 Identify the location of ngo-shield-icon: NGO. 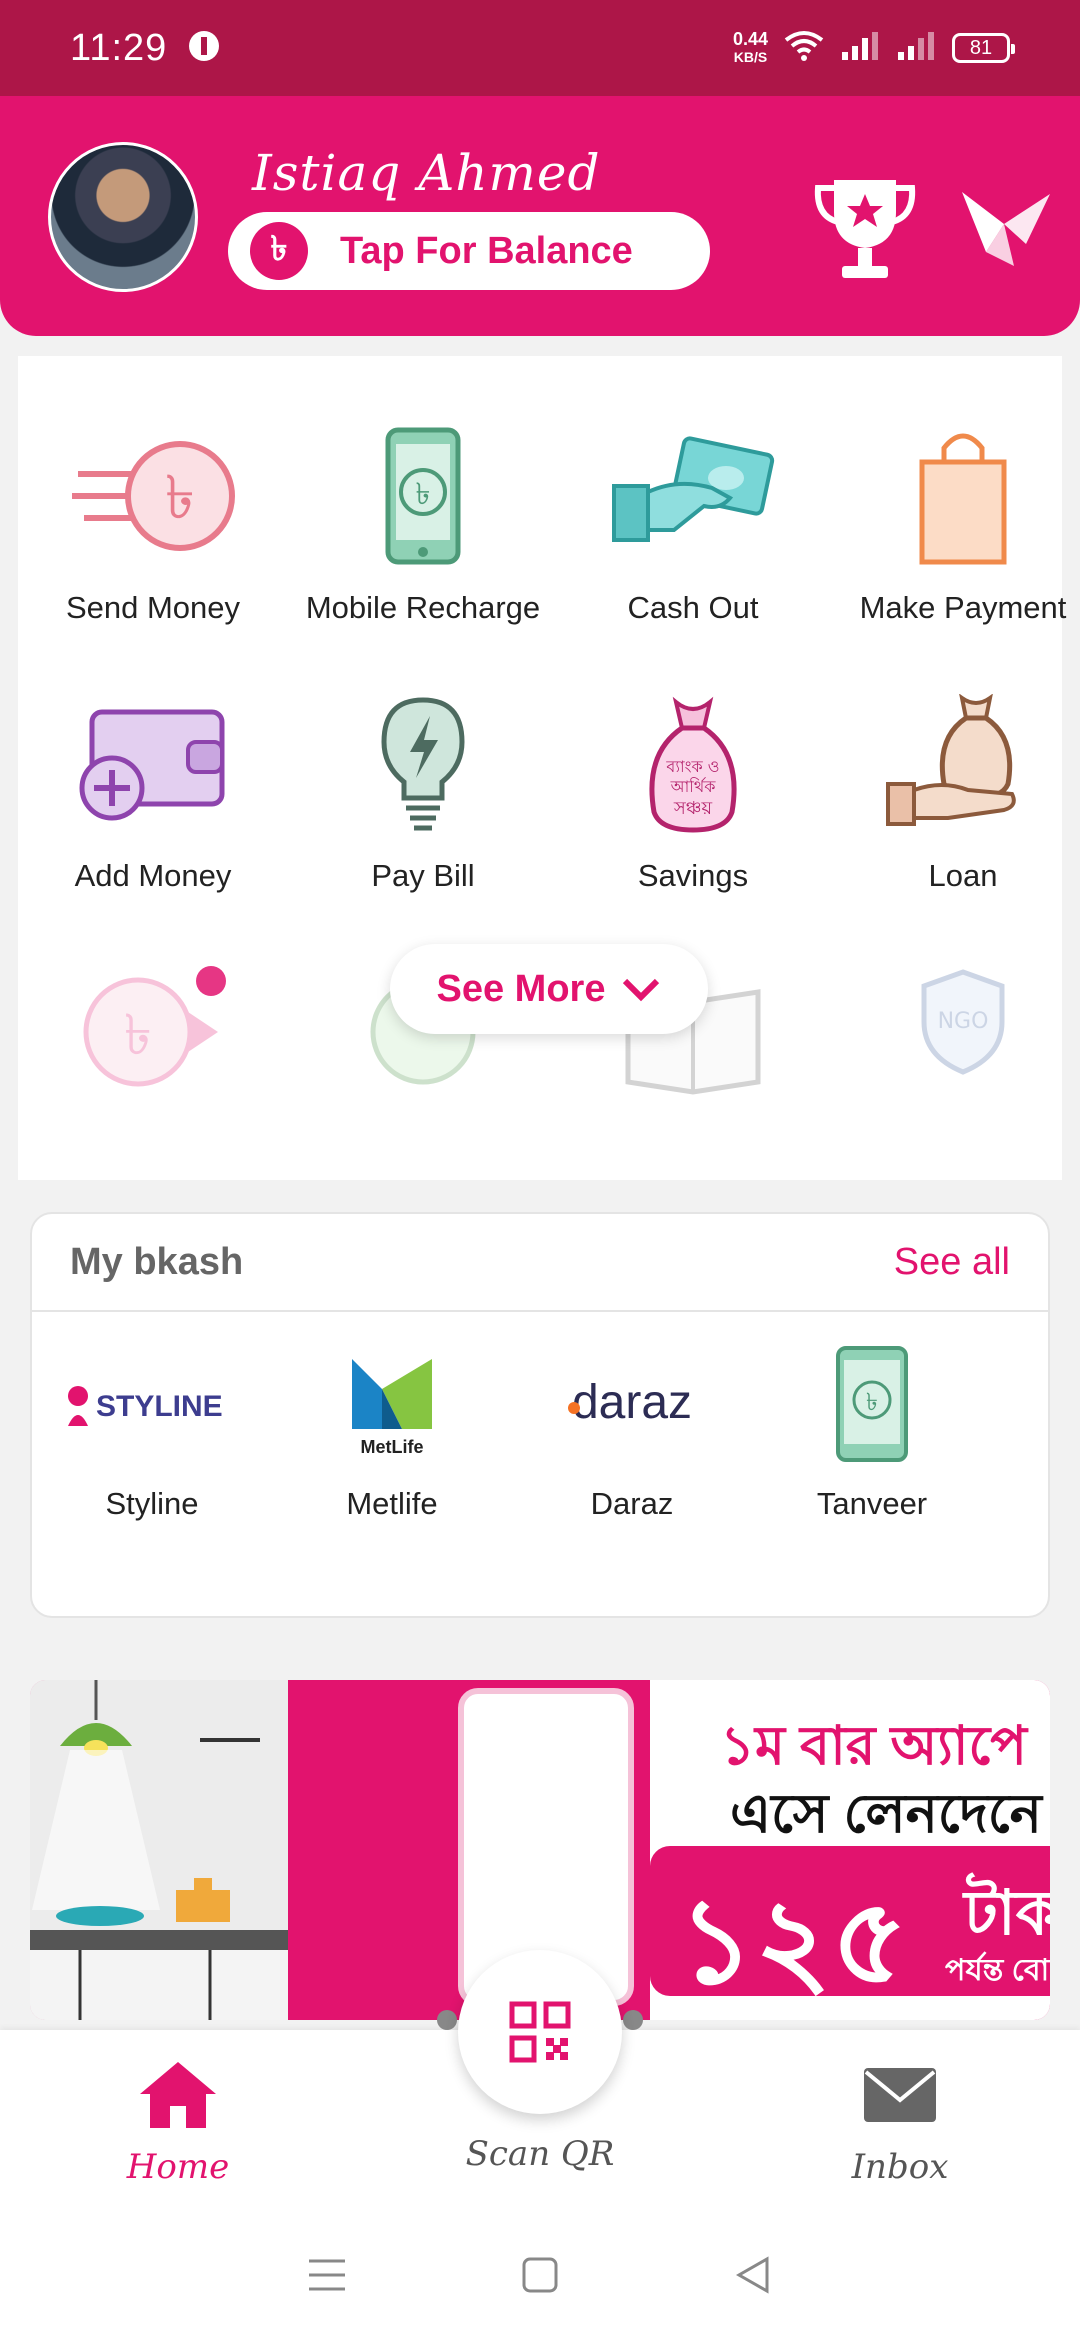
(963, 1022).